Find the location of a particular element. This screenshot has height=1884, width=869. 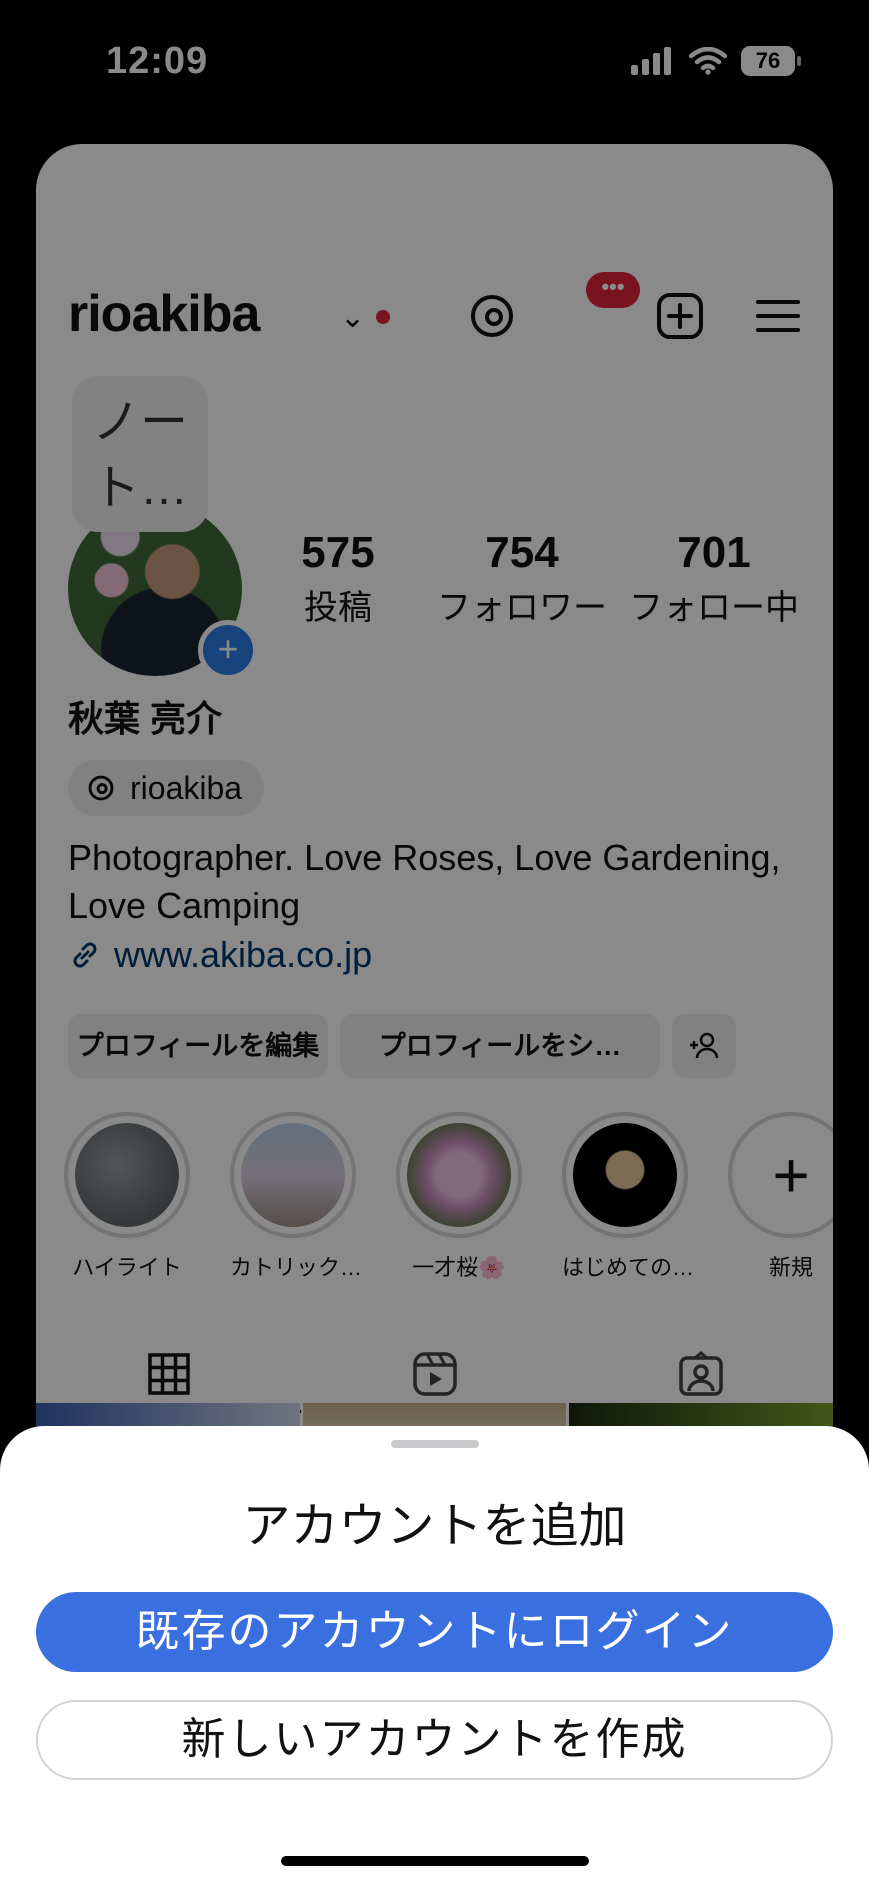

sheet-title: アカウントを追加 is located at coordinates (434, 1526).